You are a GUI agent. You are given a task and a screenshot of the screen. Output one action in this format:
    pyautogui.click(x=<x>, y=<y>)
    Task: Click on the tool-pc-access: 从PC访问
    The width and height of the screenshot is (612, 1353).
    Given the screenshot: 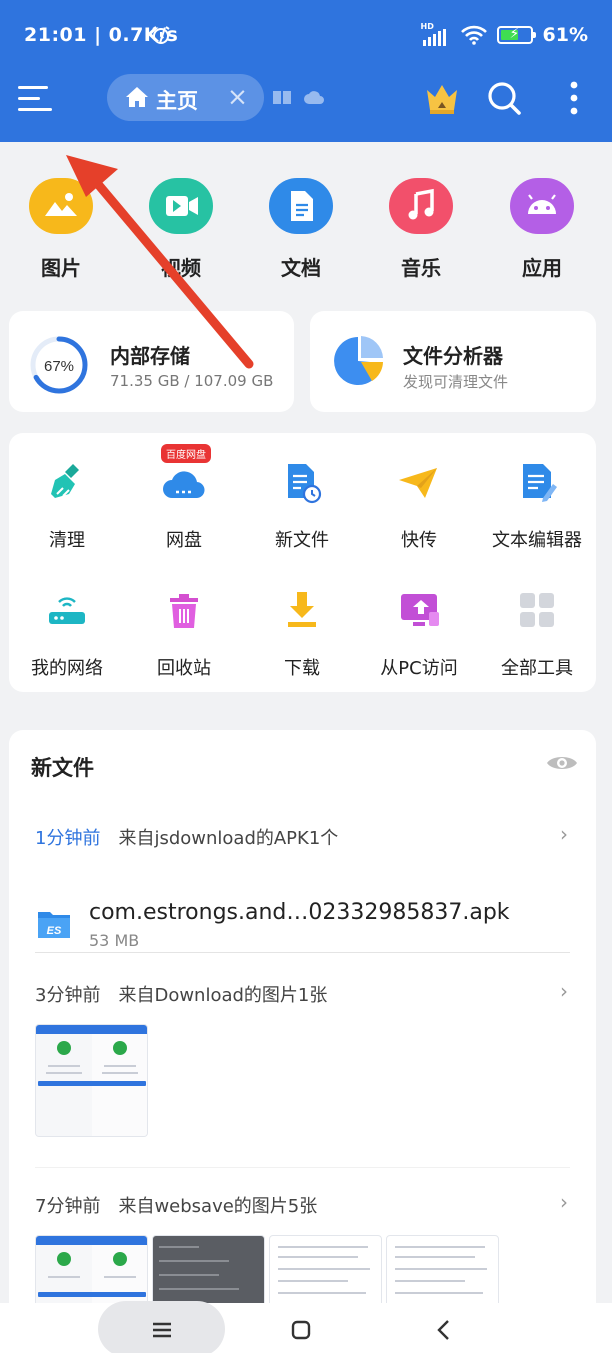 What is the action you would take?
    pyautogui.click(x=419, y=633)
    